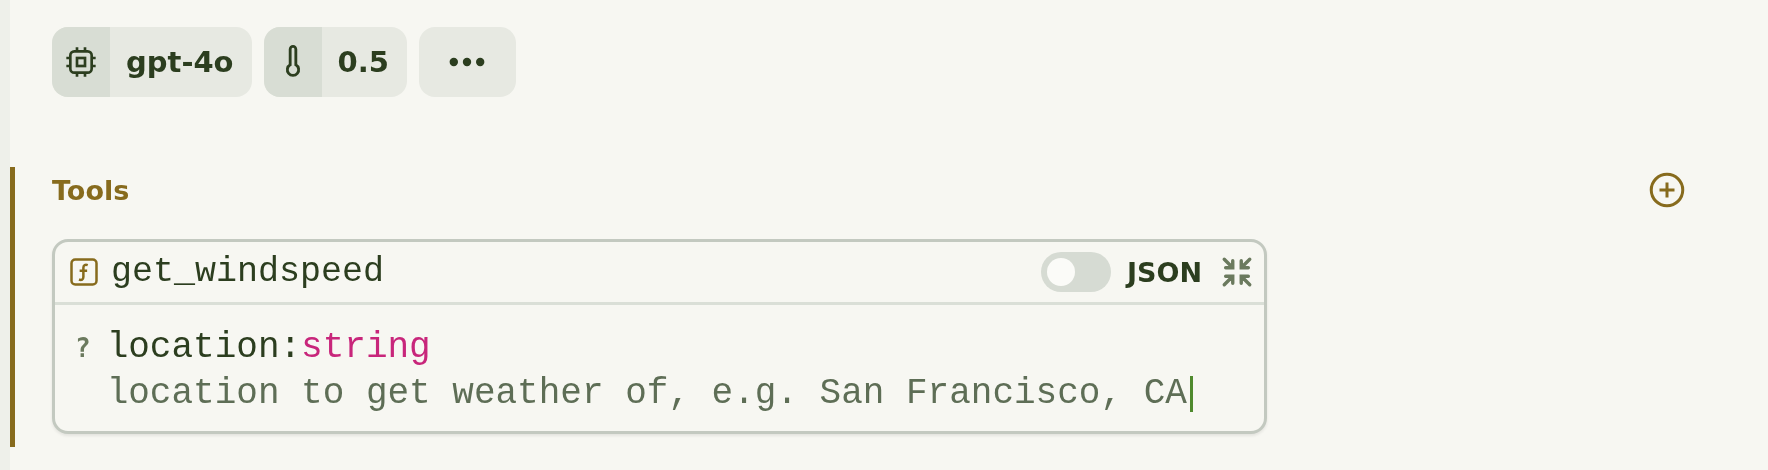 This screenshot has height=470, width=1768. I want to click on optional-mark: ?, so click(83, 348).